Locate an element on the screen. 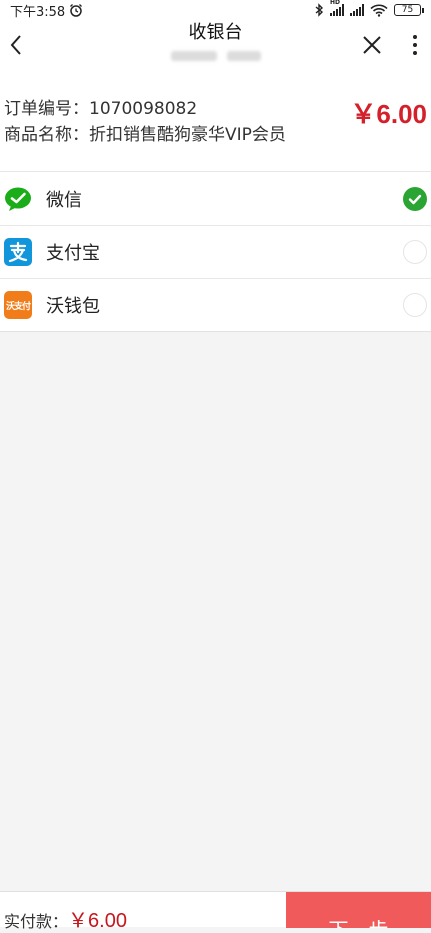 Image resolution: width=431 pixels, height=933 pixels. product-name: 折扣销售酷狗豪华VIP会员 is located at coordinates (187, 135).